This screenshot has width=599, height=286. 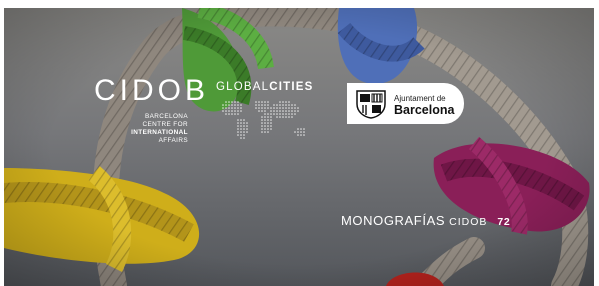 What do you see at coordinates (371, 104) in the screenshot?
I see `barcelona-shield-icon` at bounding box center [371, 104].